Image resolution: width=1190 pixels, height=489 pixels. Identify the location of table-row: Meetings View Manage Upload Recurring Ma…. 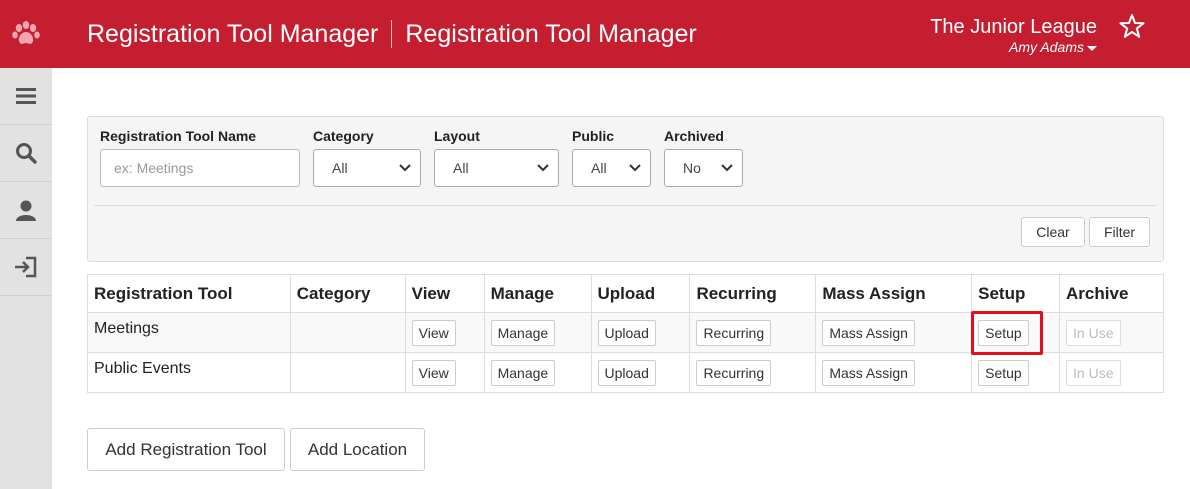
(625, 332).